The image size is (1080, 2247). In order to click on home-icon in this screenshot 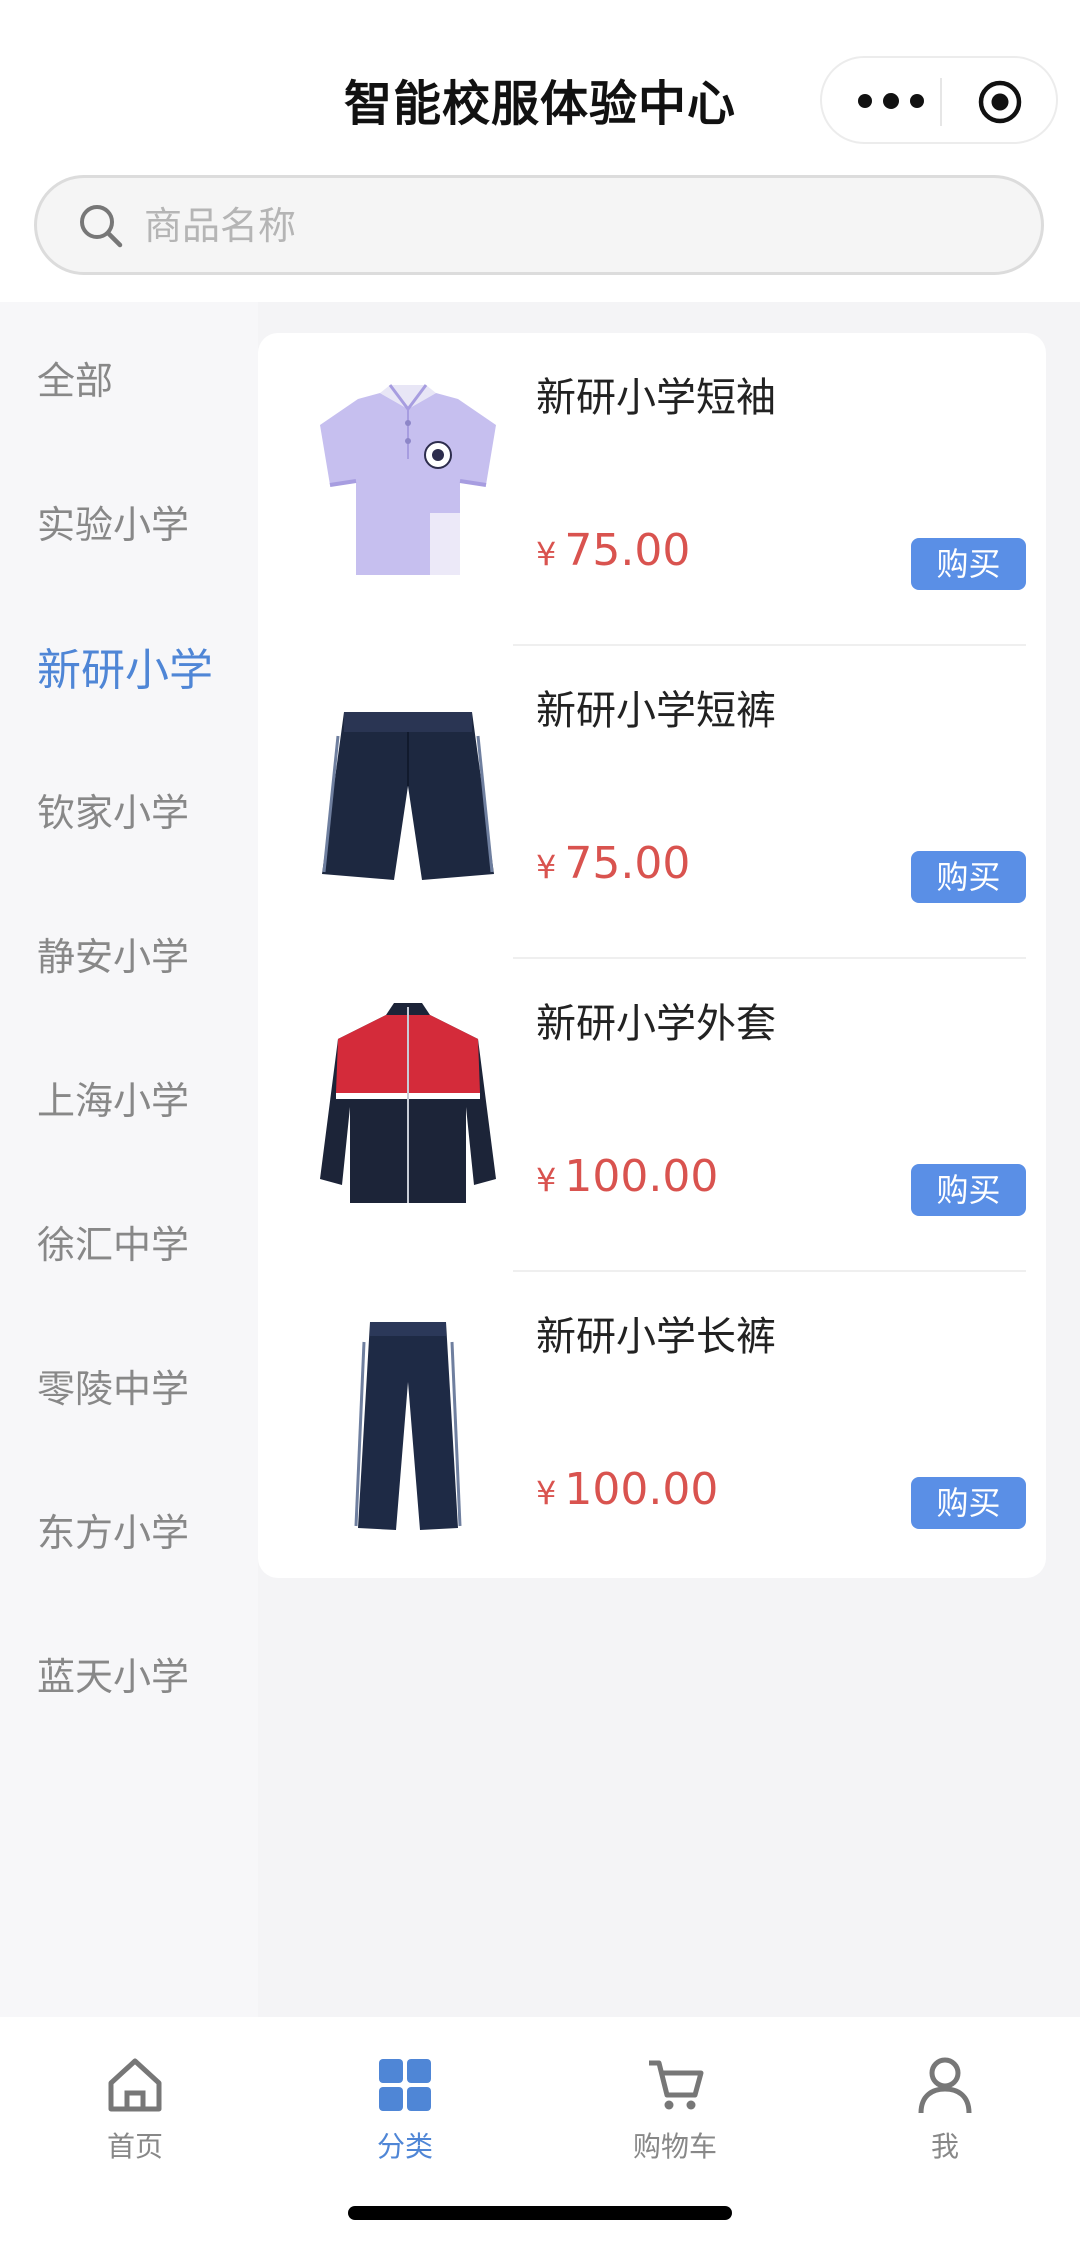, I will do `click(135, 2085)`.